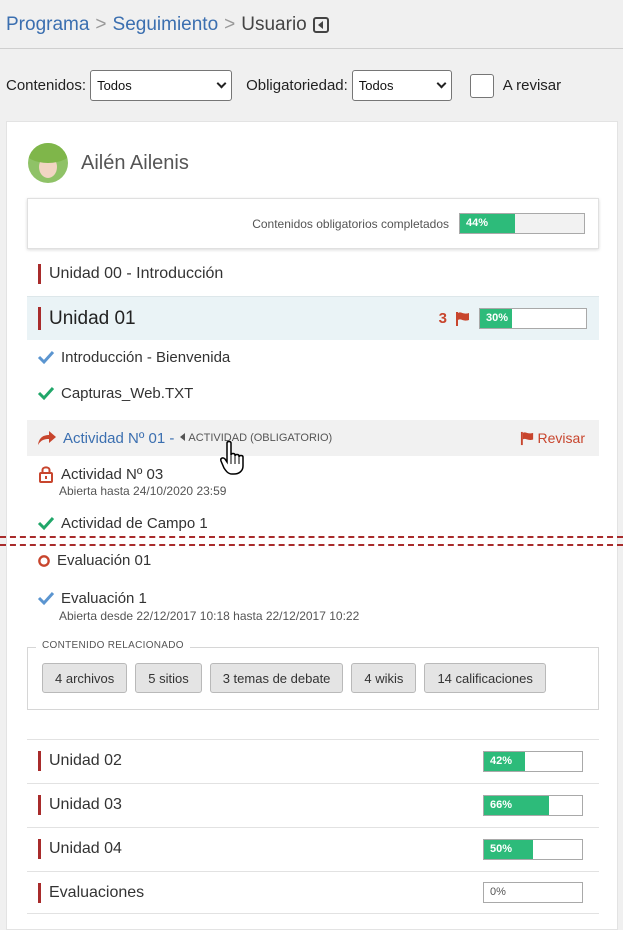  Describe the element at coordinates (313, 274) in the screenshot. I see `unit-00-row: Unidad 00 - Introducción` at that location.